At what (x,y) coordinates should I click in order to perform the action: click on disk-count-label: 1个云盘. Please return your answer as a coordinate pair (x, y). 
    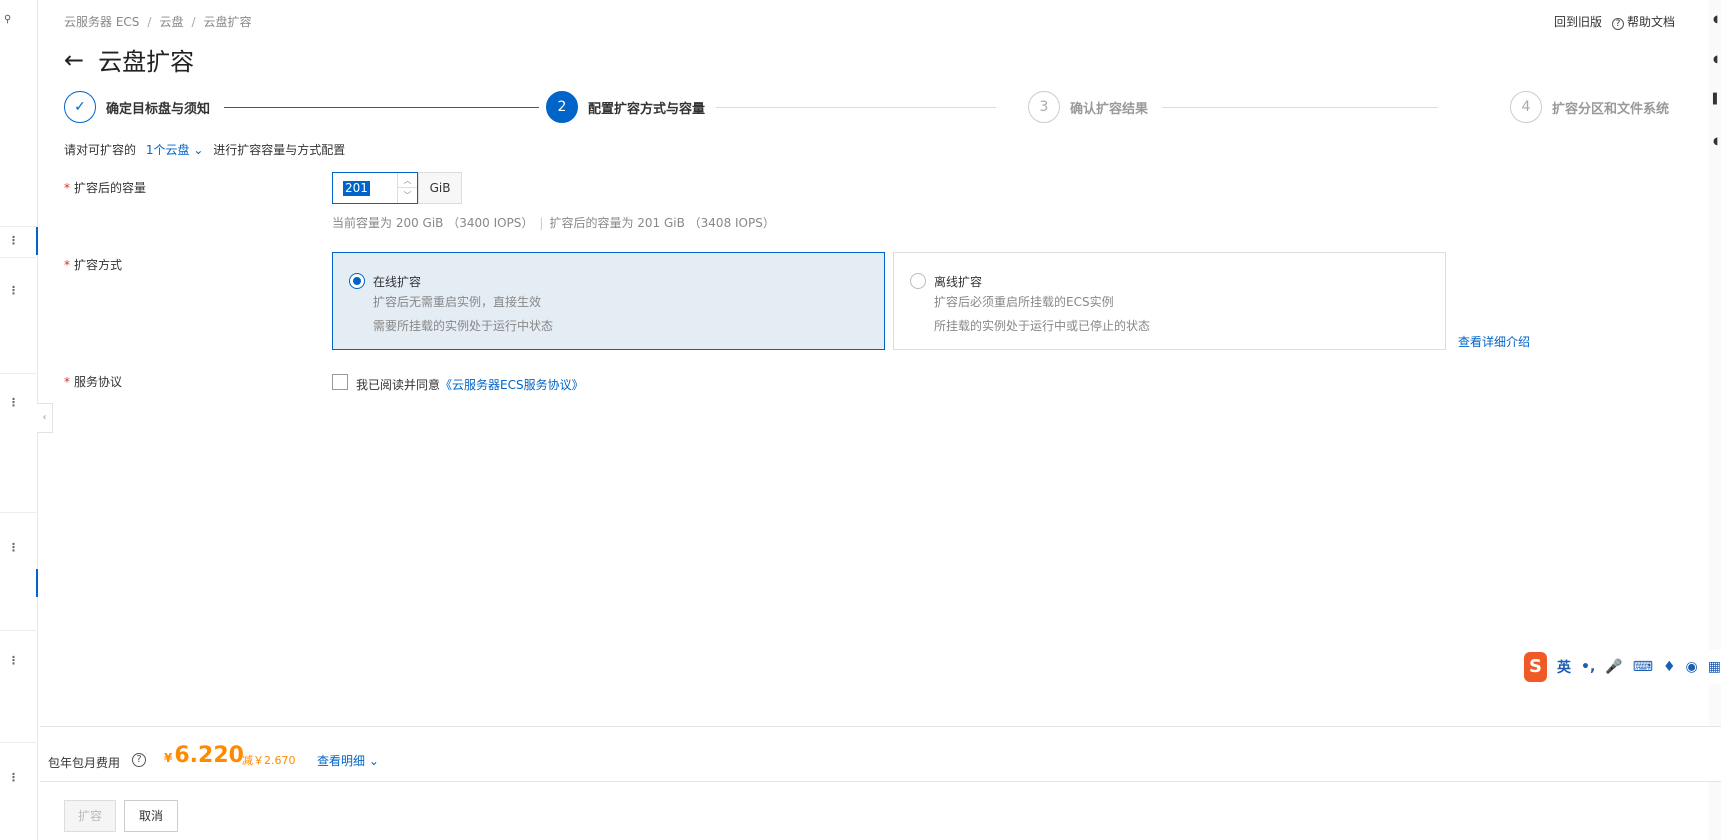
    Looking at the image, I should click on (167, 150).